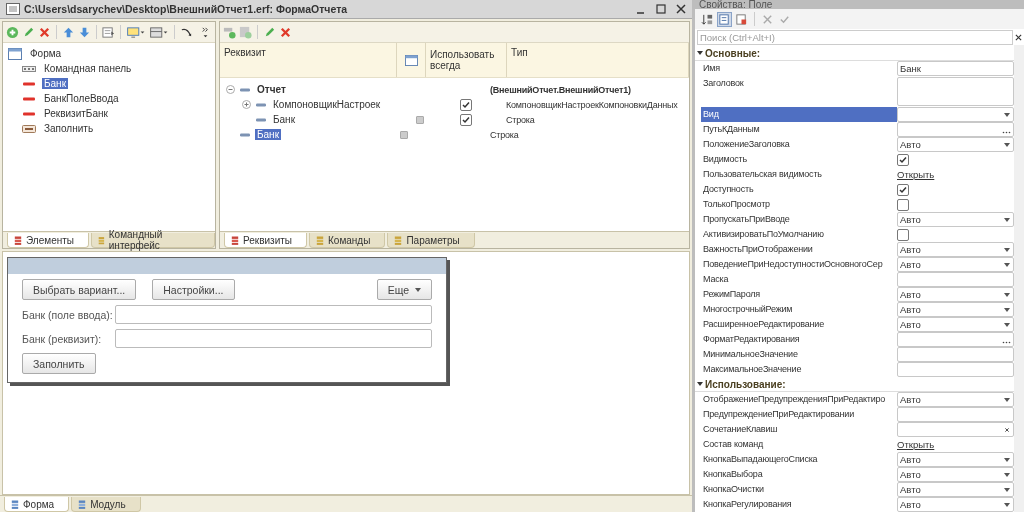 Image resolution: width=1024 pixels, height=512 pixels. I want to click on property-field: Банк, so click(955, 68).